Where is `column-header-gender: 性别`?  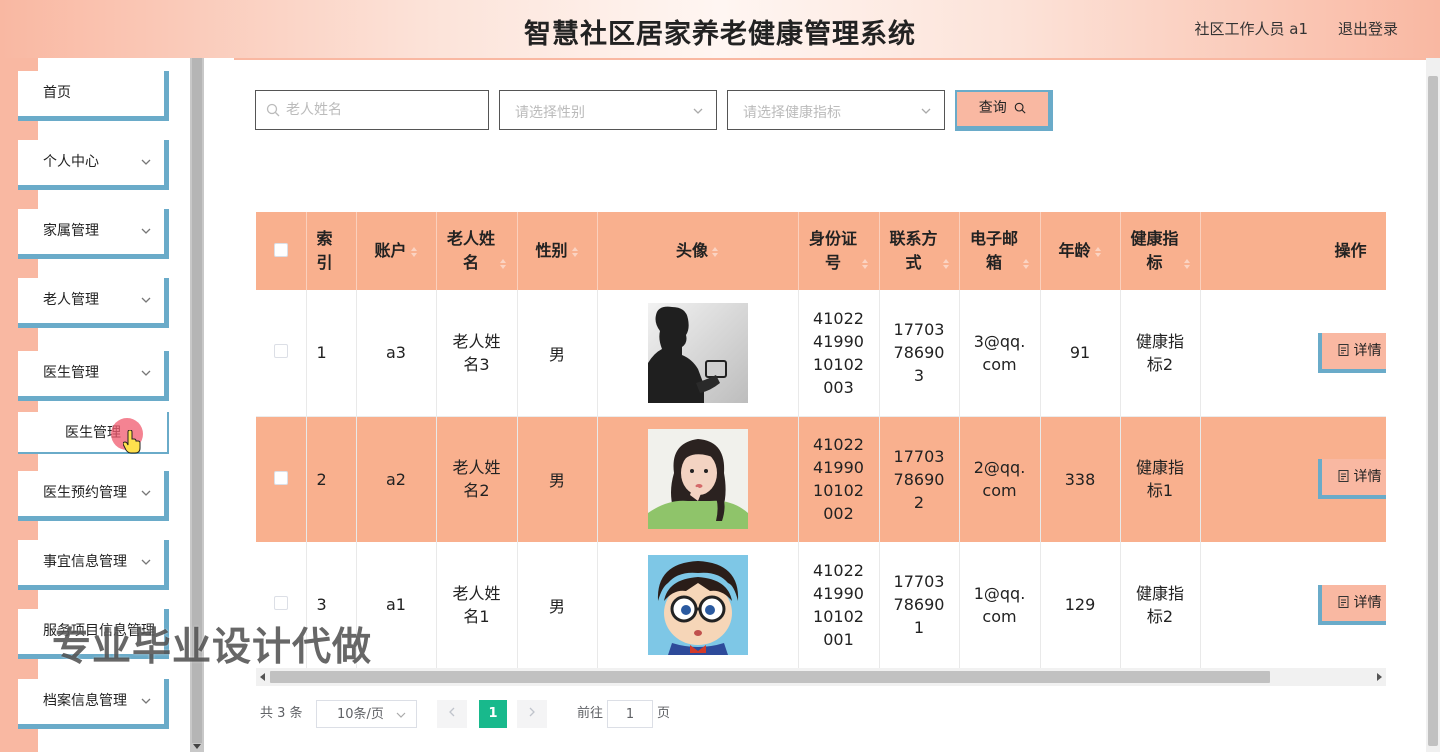
column-header-gender: 性别 is located at coordinates (557, 251).